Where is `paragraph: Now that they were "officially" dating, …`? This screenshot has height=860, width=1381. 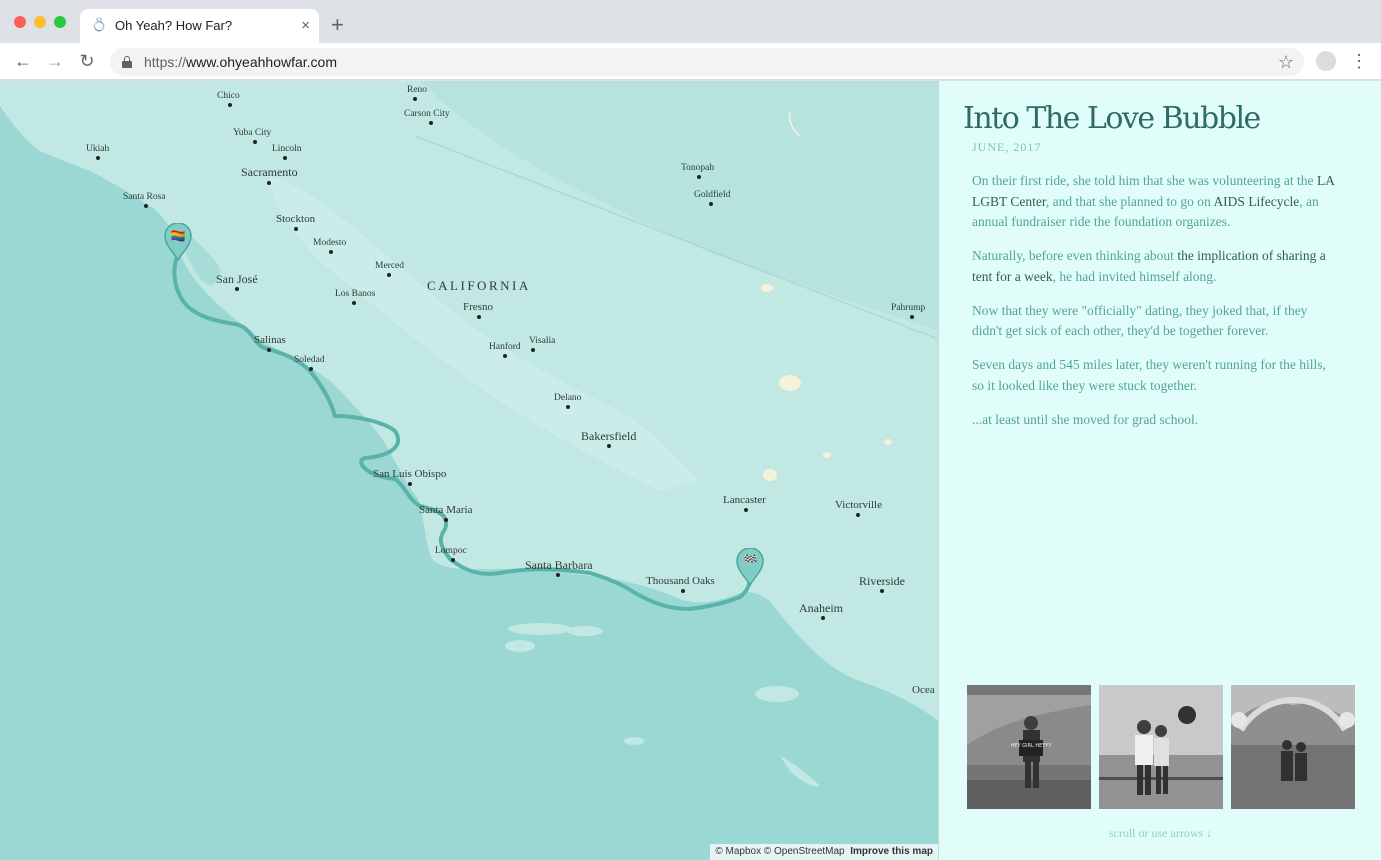 paragraph: Now that they were "officially" dating, … is located at coordinates (1140, 320).